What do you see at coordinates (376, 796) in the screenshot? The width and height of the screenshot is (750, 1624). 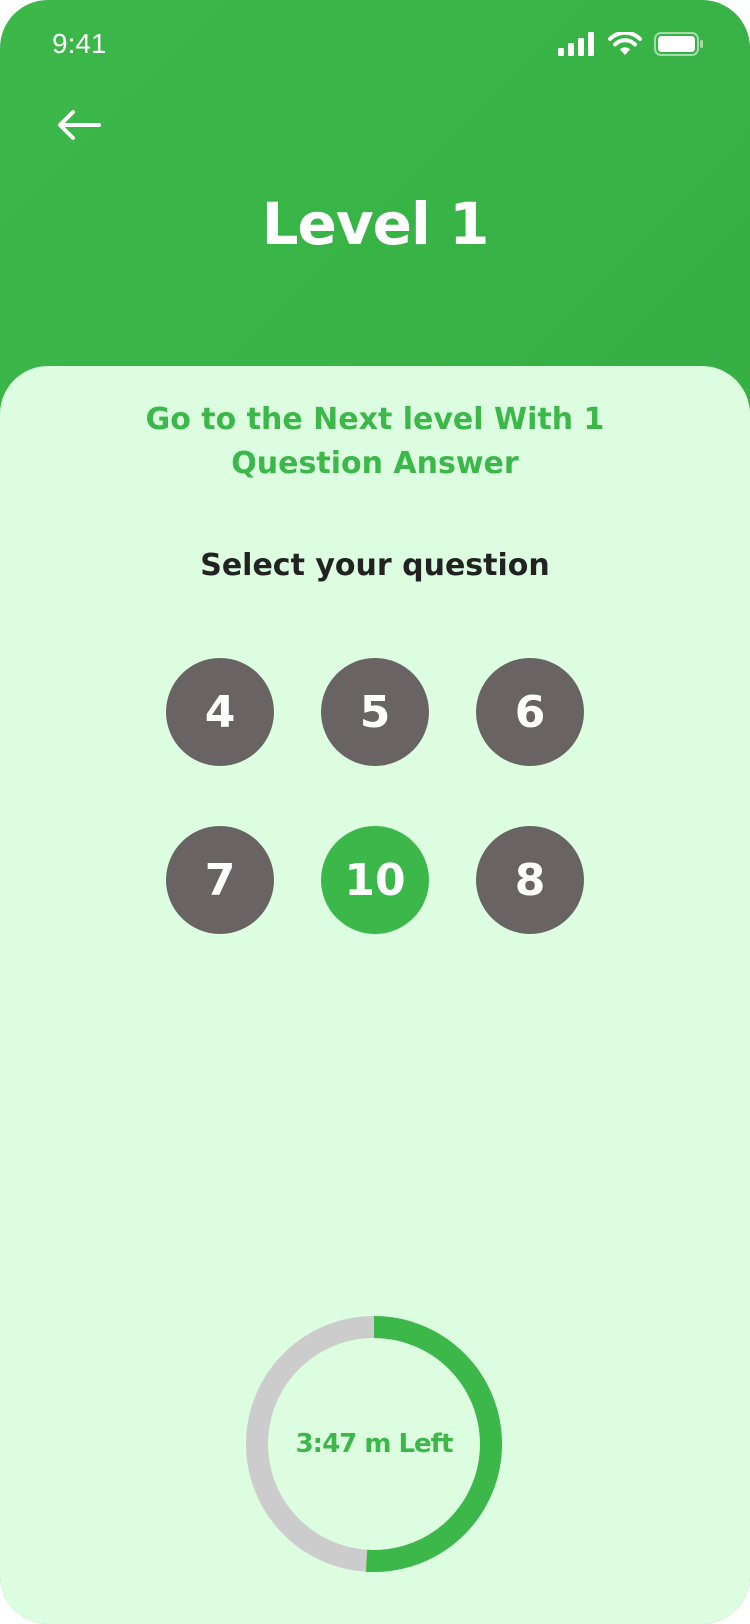 I see `question-grid: 4 5 6 7 10 8` at bounding box center [376, 796].